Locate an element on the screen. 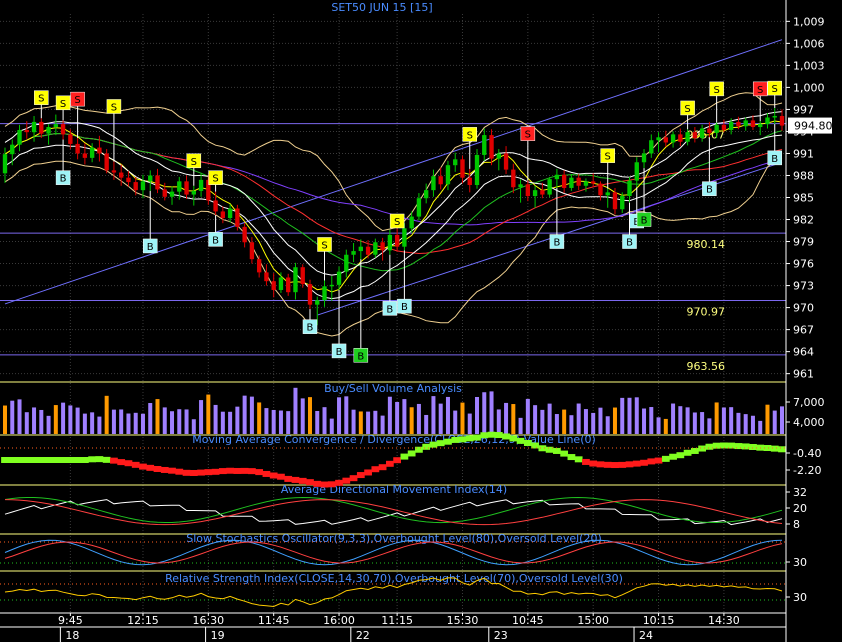 The width and height of the screenshot is (842, 642). price-tick-label: 979 is located at coordinates (803, 242).